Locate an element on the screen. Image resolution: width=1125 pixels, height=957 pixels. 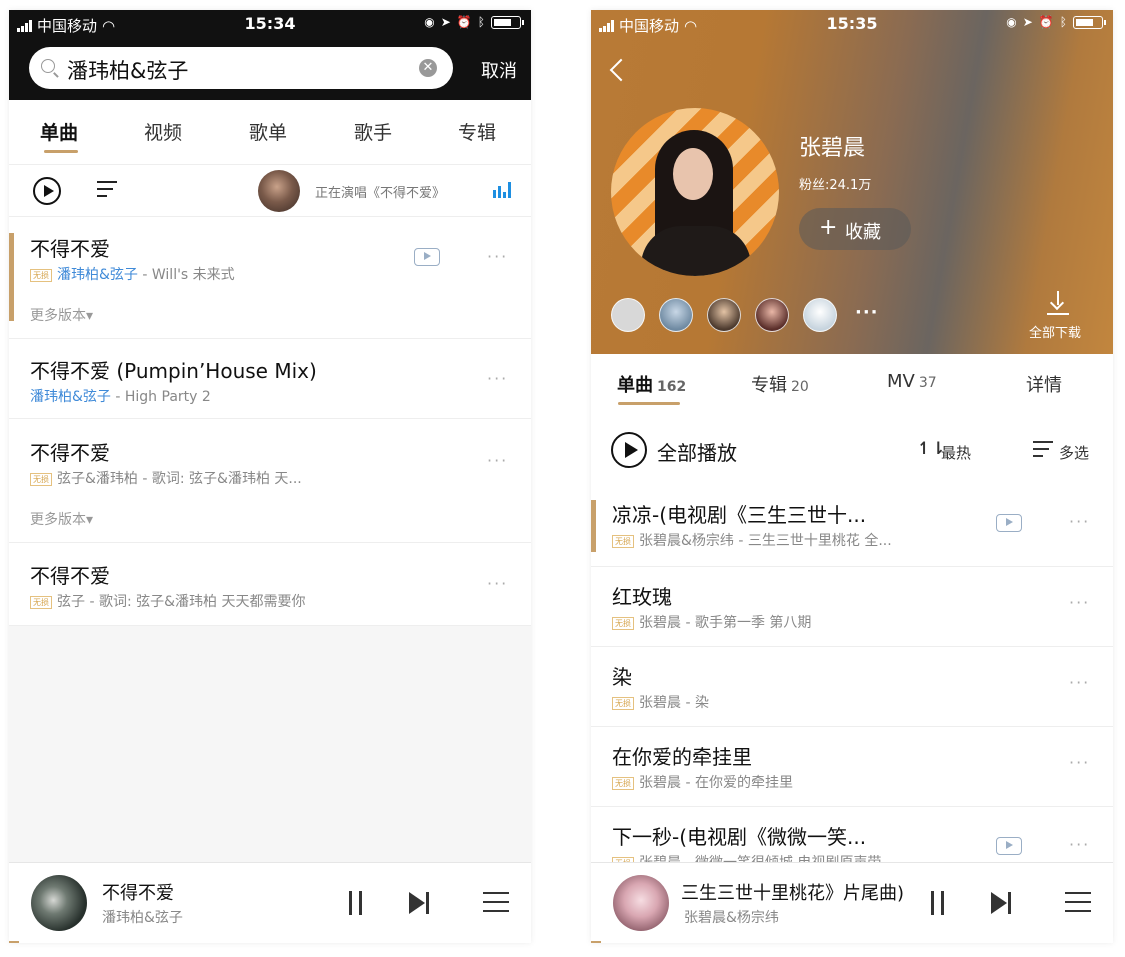
tab-mv: MV 37 is located at coordinates (912, 381).